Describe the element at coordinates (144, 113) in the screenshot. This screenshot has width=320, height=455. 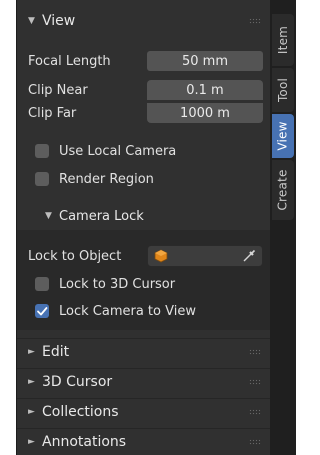
I see `clip-far-row: Clip Far 1000 m` at that location.